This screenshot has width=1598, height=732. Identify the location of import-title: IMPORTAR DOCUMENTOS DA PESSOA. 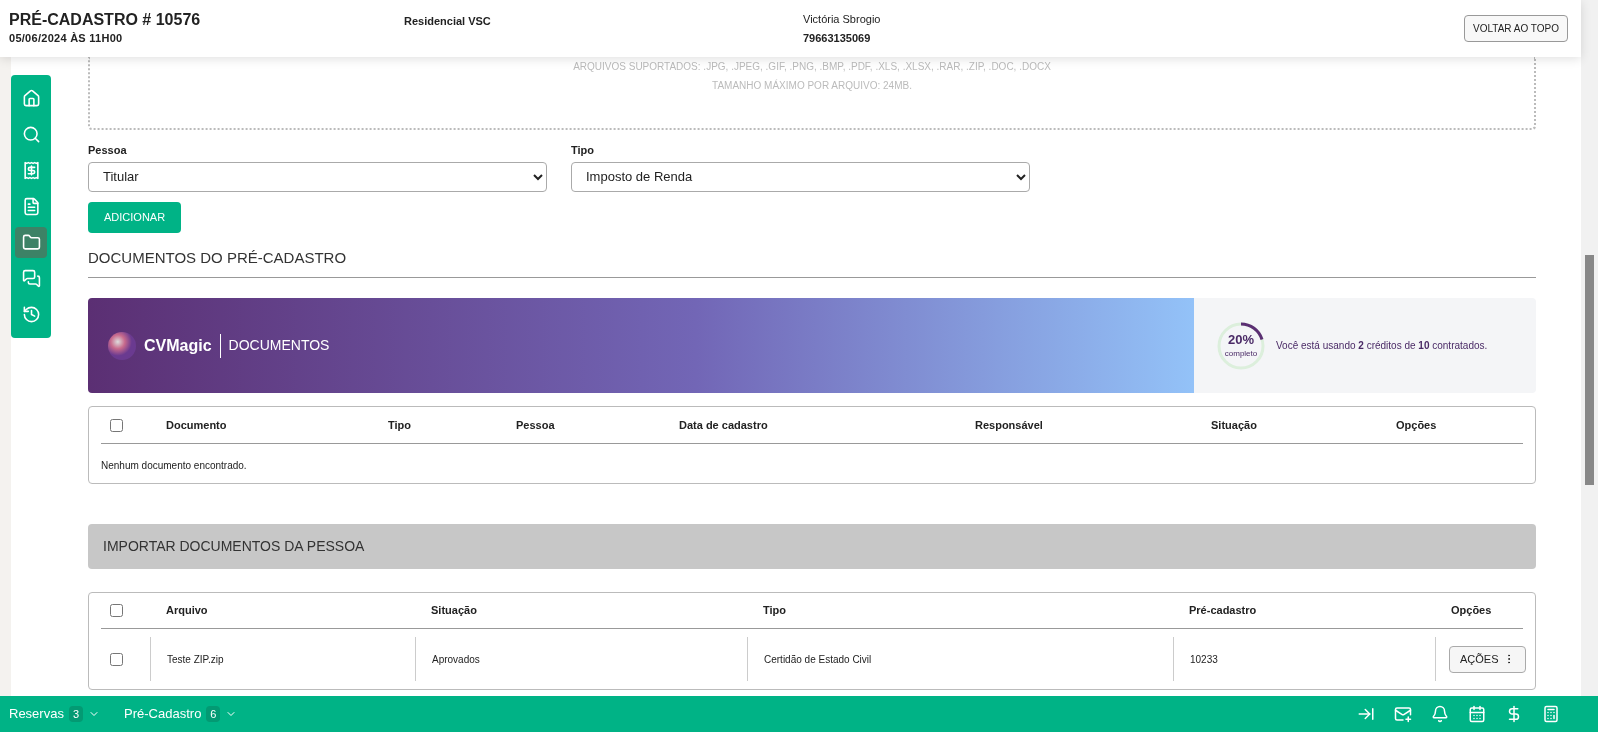
(234, 546).